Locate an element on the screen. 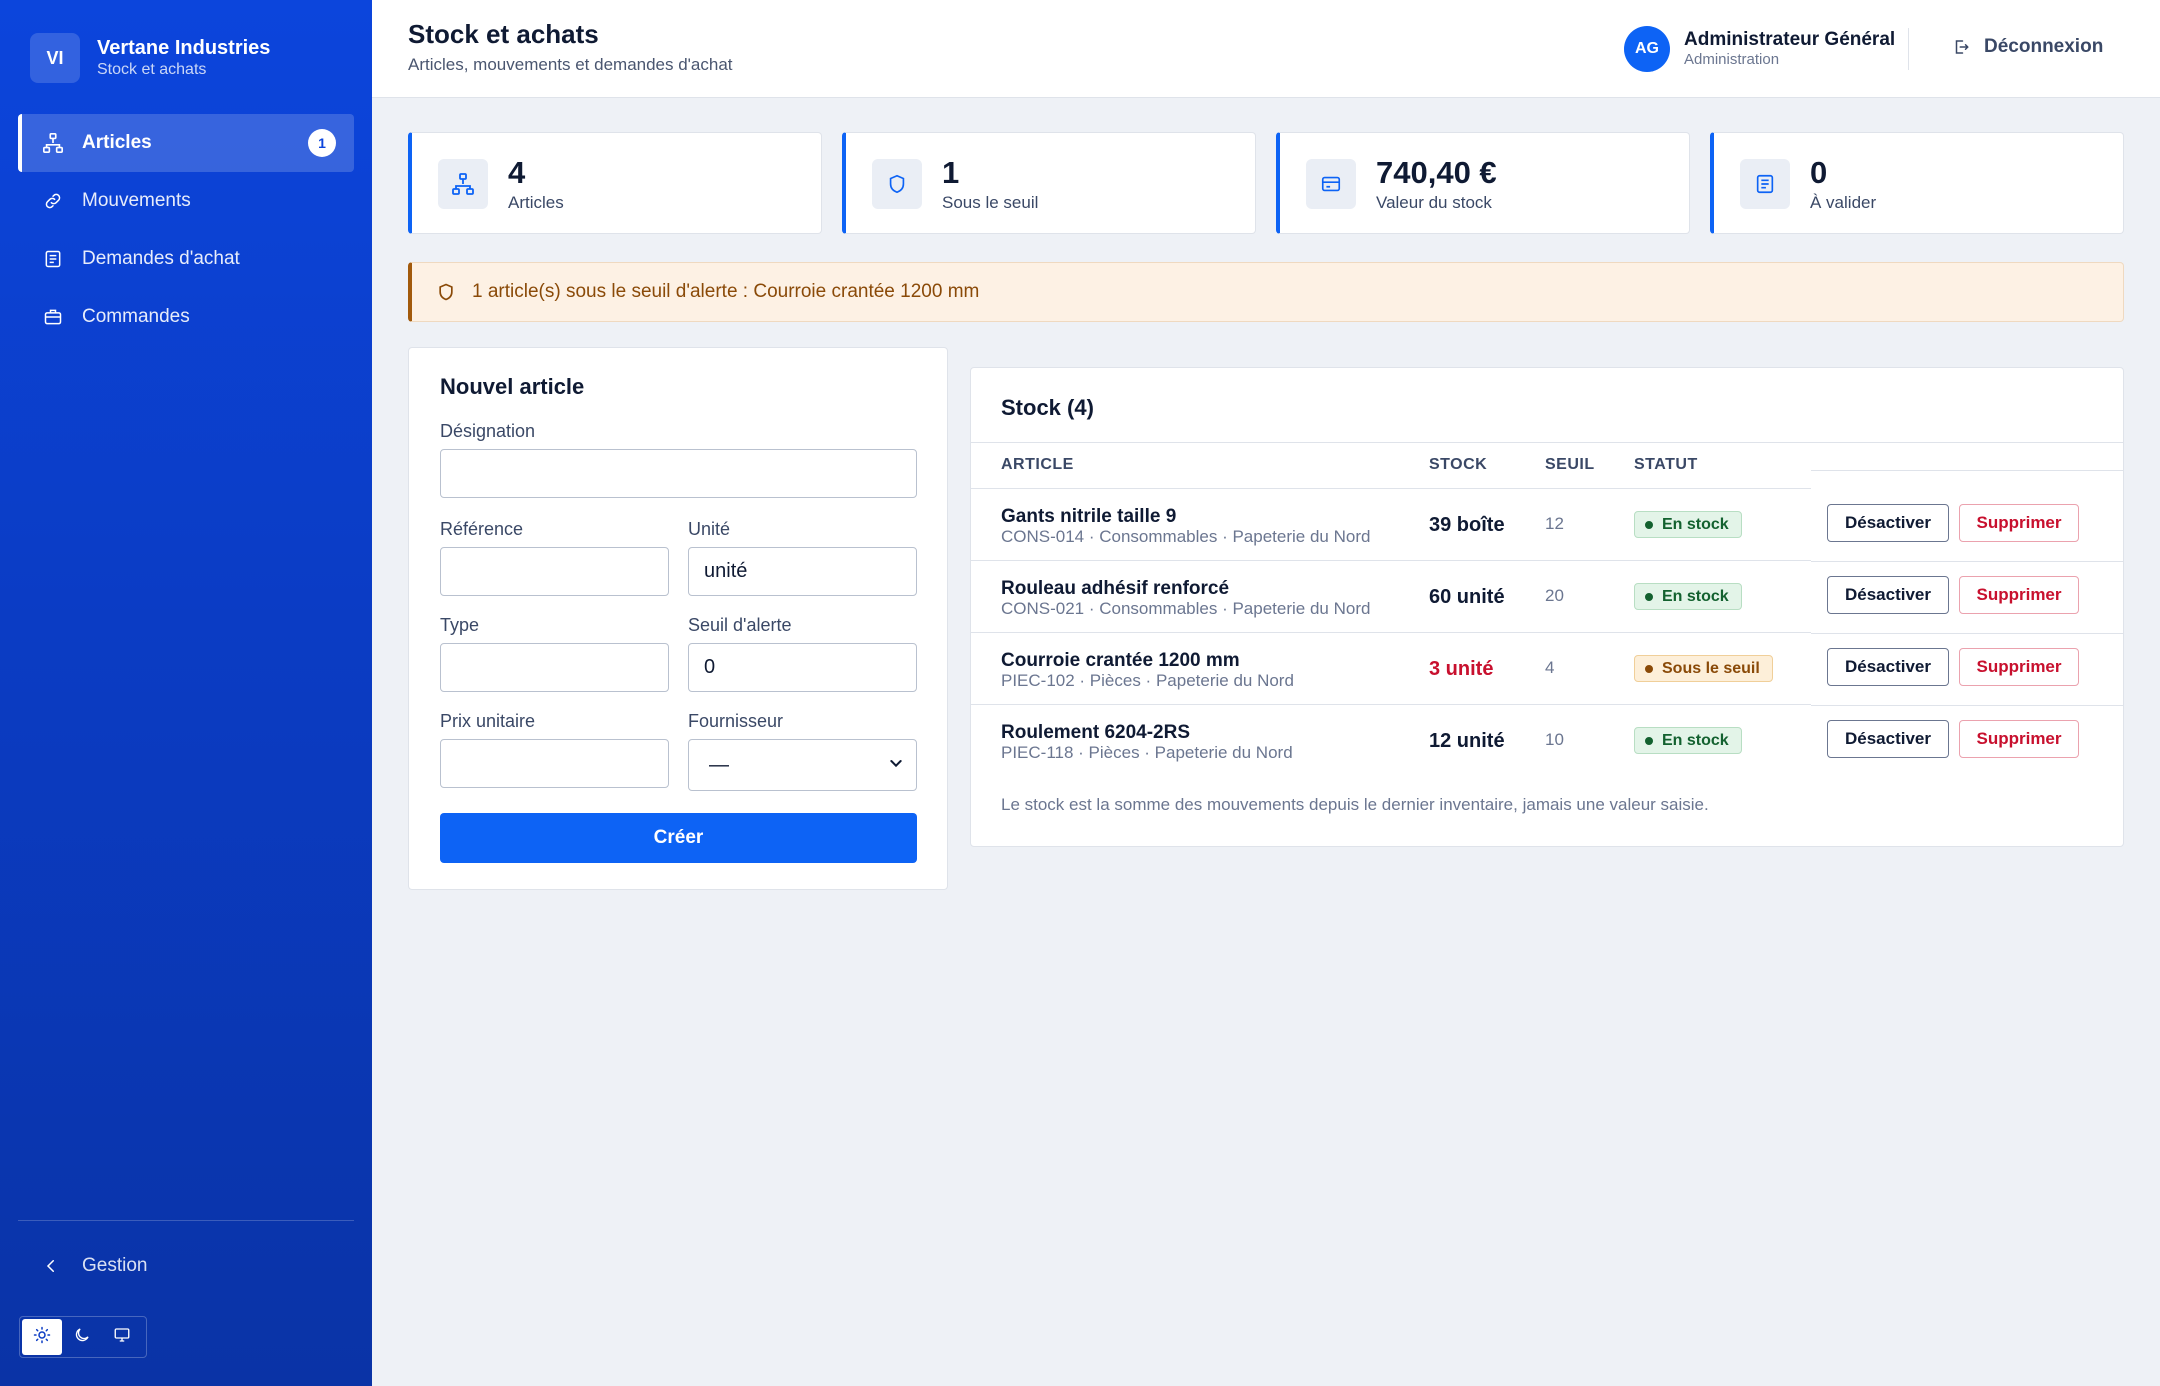 The height and width of the screenshot is (1386, 2160). article-meta: PIEC-118 · Pièces · Papeterie du Nord is located at coordinates (1147, 752).